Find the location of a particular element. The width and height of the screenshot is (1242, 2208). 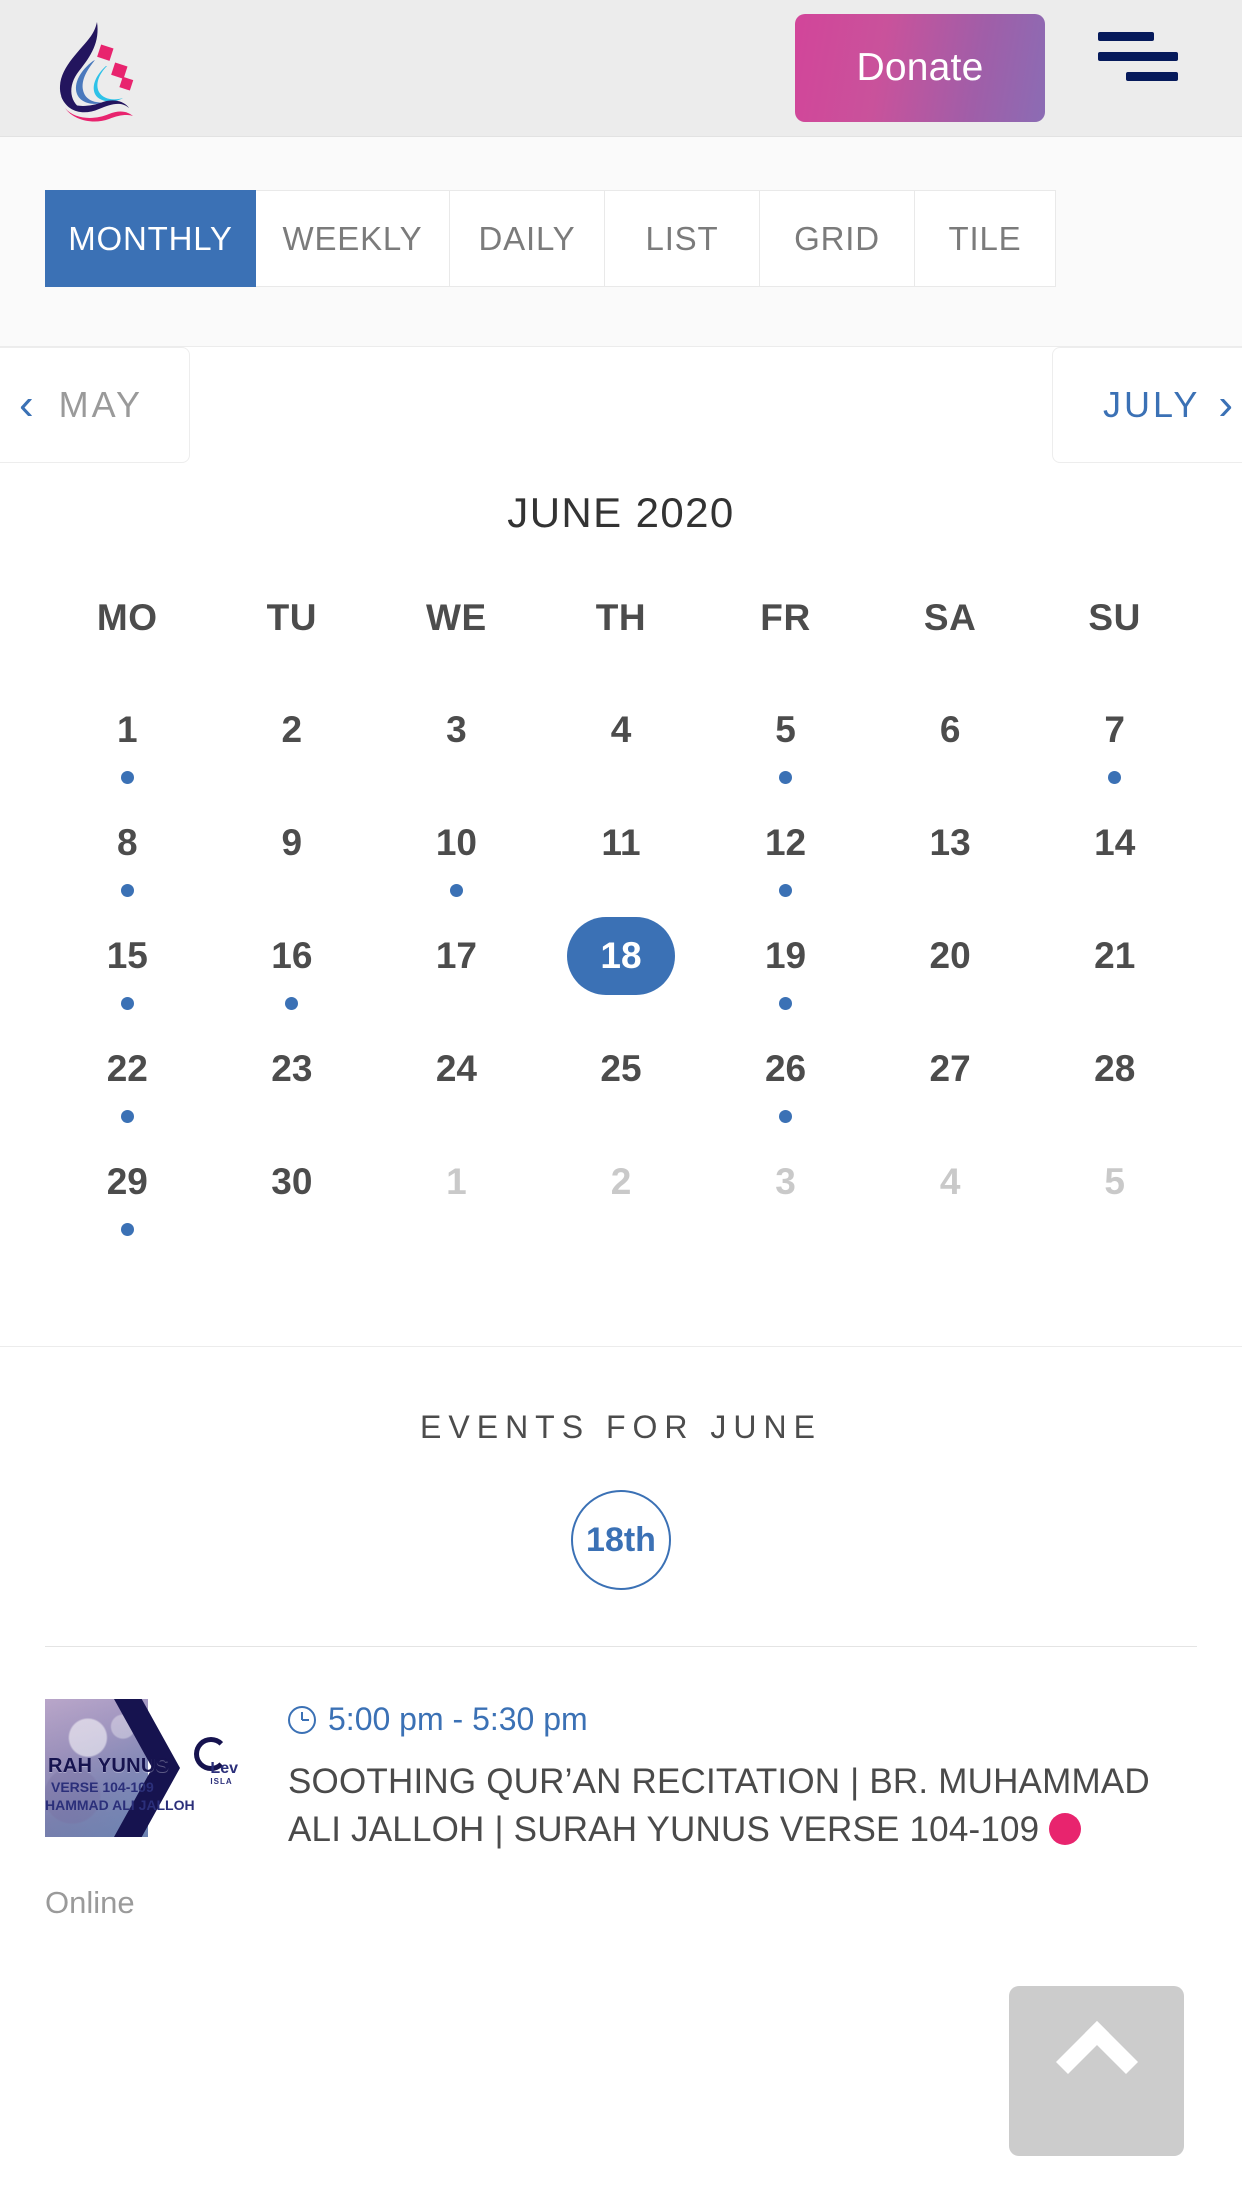

calendar-day: 17 is located at coordinates (456, 973).